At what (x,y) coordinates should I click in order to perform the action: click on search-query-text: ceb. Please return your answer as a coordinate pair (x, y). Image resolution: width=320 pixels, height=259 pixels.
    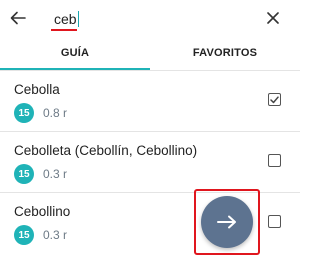
    Looking at the image, I should click on (65, 19).